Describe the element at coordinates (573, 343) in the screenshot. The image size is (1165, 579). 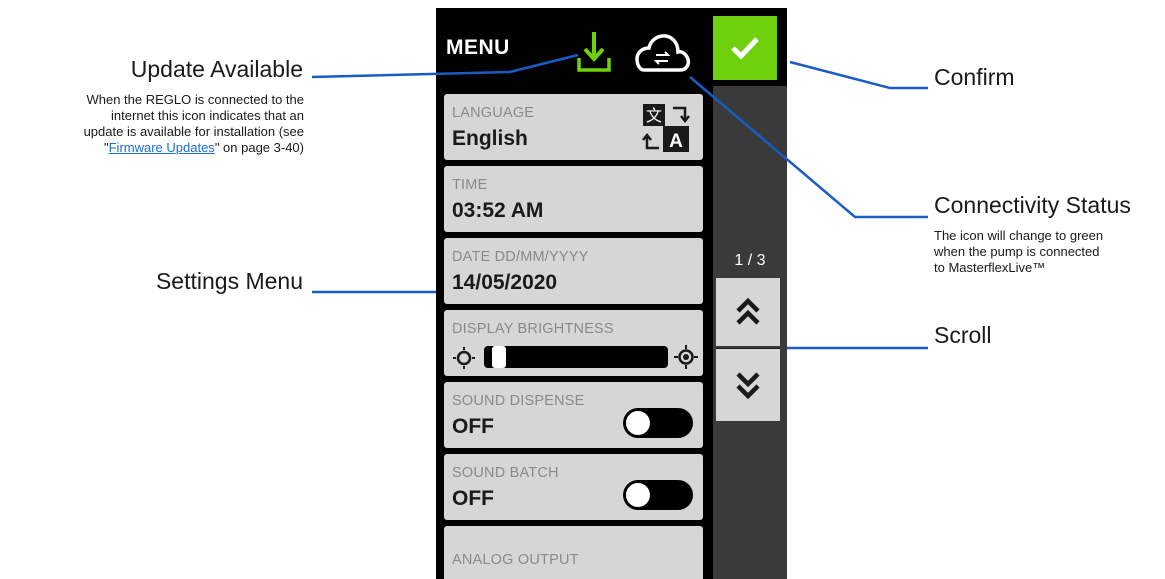
I see `display-brightness-card: DISPLAY BRIGHTNESS` at that location.